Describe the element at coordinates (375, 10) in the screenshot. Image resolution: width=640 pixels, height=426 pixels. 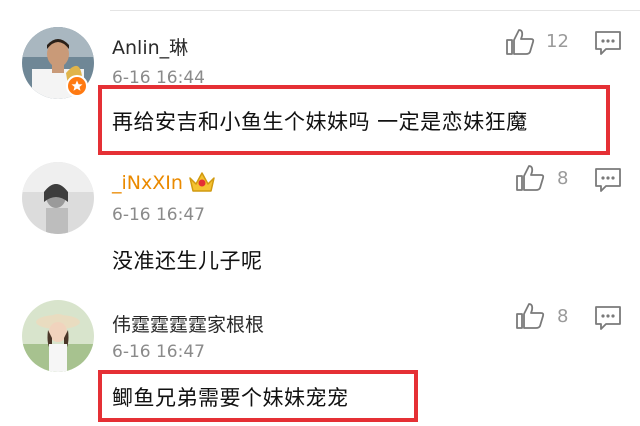
I see `divider` at that location.